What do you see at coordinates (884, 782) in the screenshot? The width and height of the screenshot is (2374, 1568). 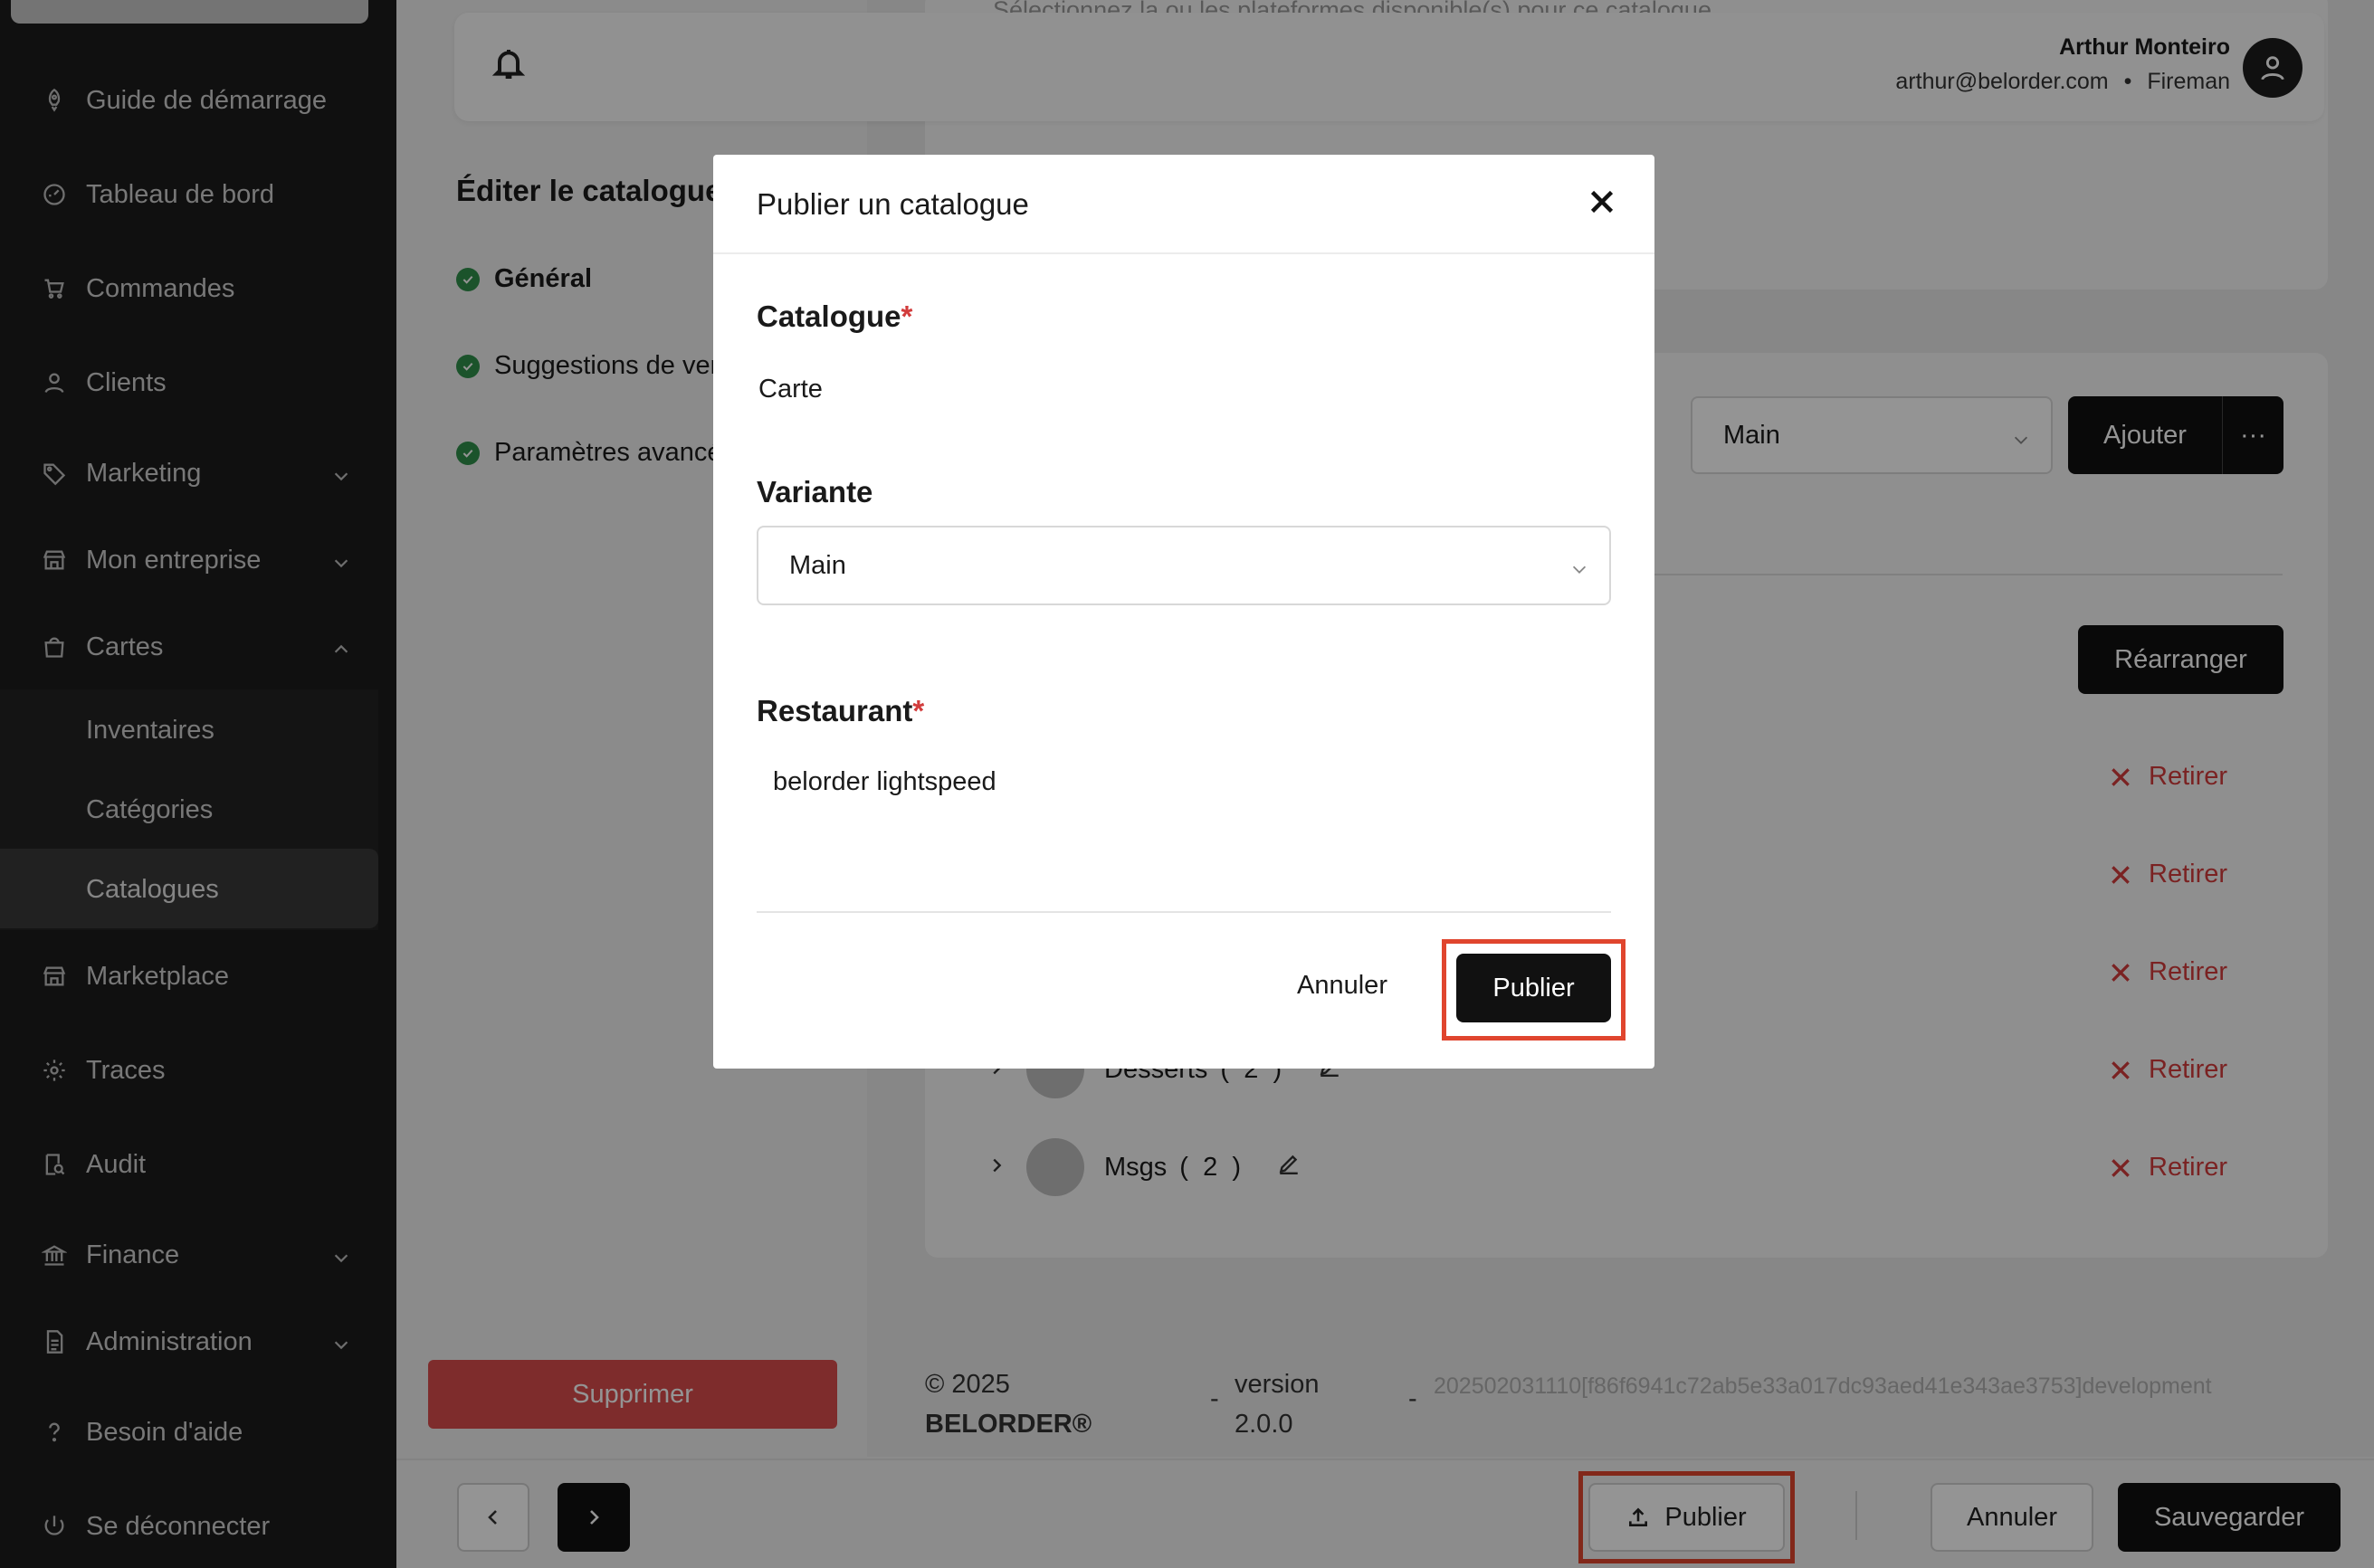 I see `restaurant-value: belorder lightspeed` at bounding box center [884, 782].